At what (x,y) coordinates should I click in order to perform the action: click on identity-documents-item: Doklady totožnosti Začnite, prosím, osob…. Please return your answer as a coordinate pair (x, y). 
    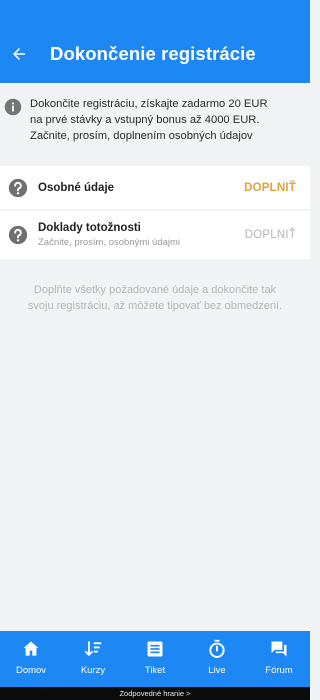
    Looking at the image, I should click on (155, 235).